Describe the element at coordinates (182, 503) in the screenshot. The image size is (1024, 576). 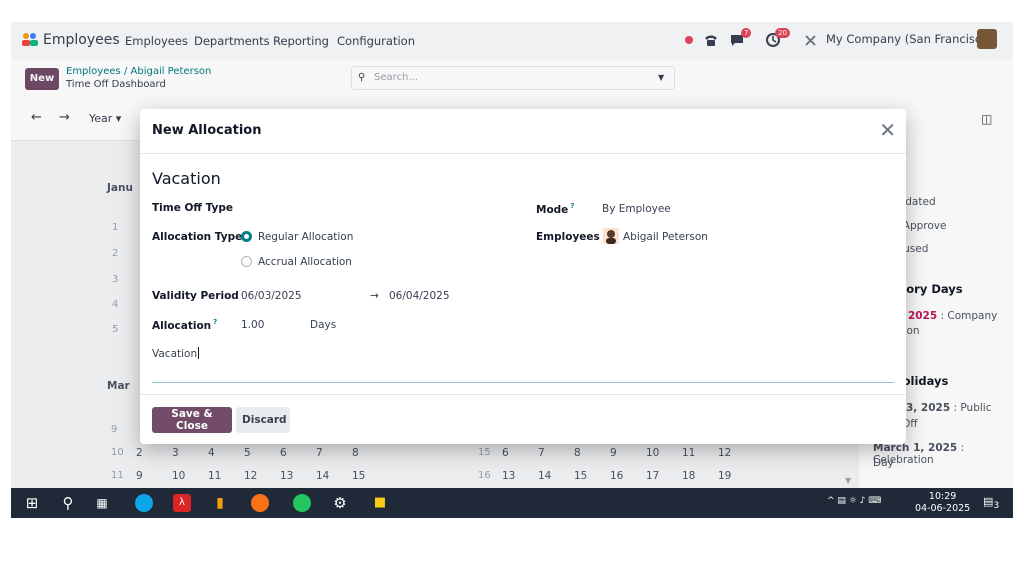
I see `pdf-reader-icon: λ` at that location.